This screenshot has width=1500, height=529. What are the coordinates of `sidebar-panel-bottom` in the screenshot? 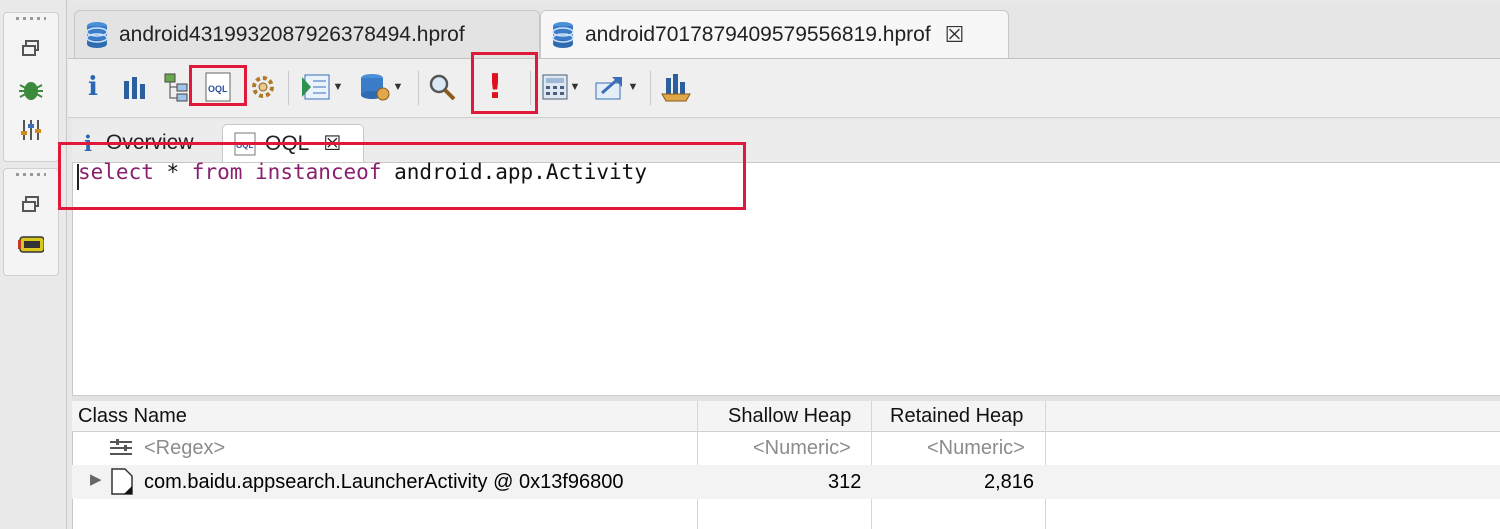 It's located at (31, 222).